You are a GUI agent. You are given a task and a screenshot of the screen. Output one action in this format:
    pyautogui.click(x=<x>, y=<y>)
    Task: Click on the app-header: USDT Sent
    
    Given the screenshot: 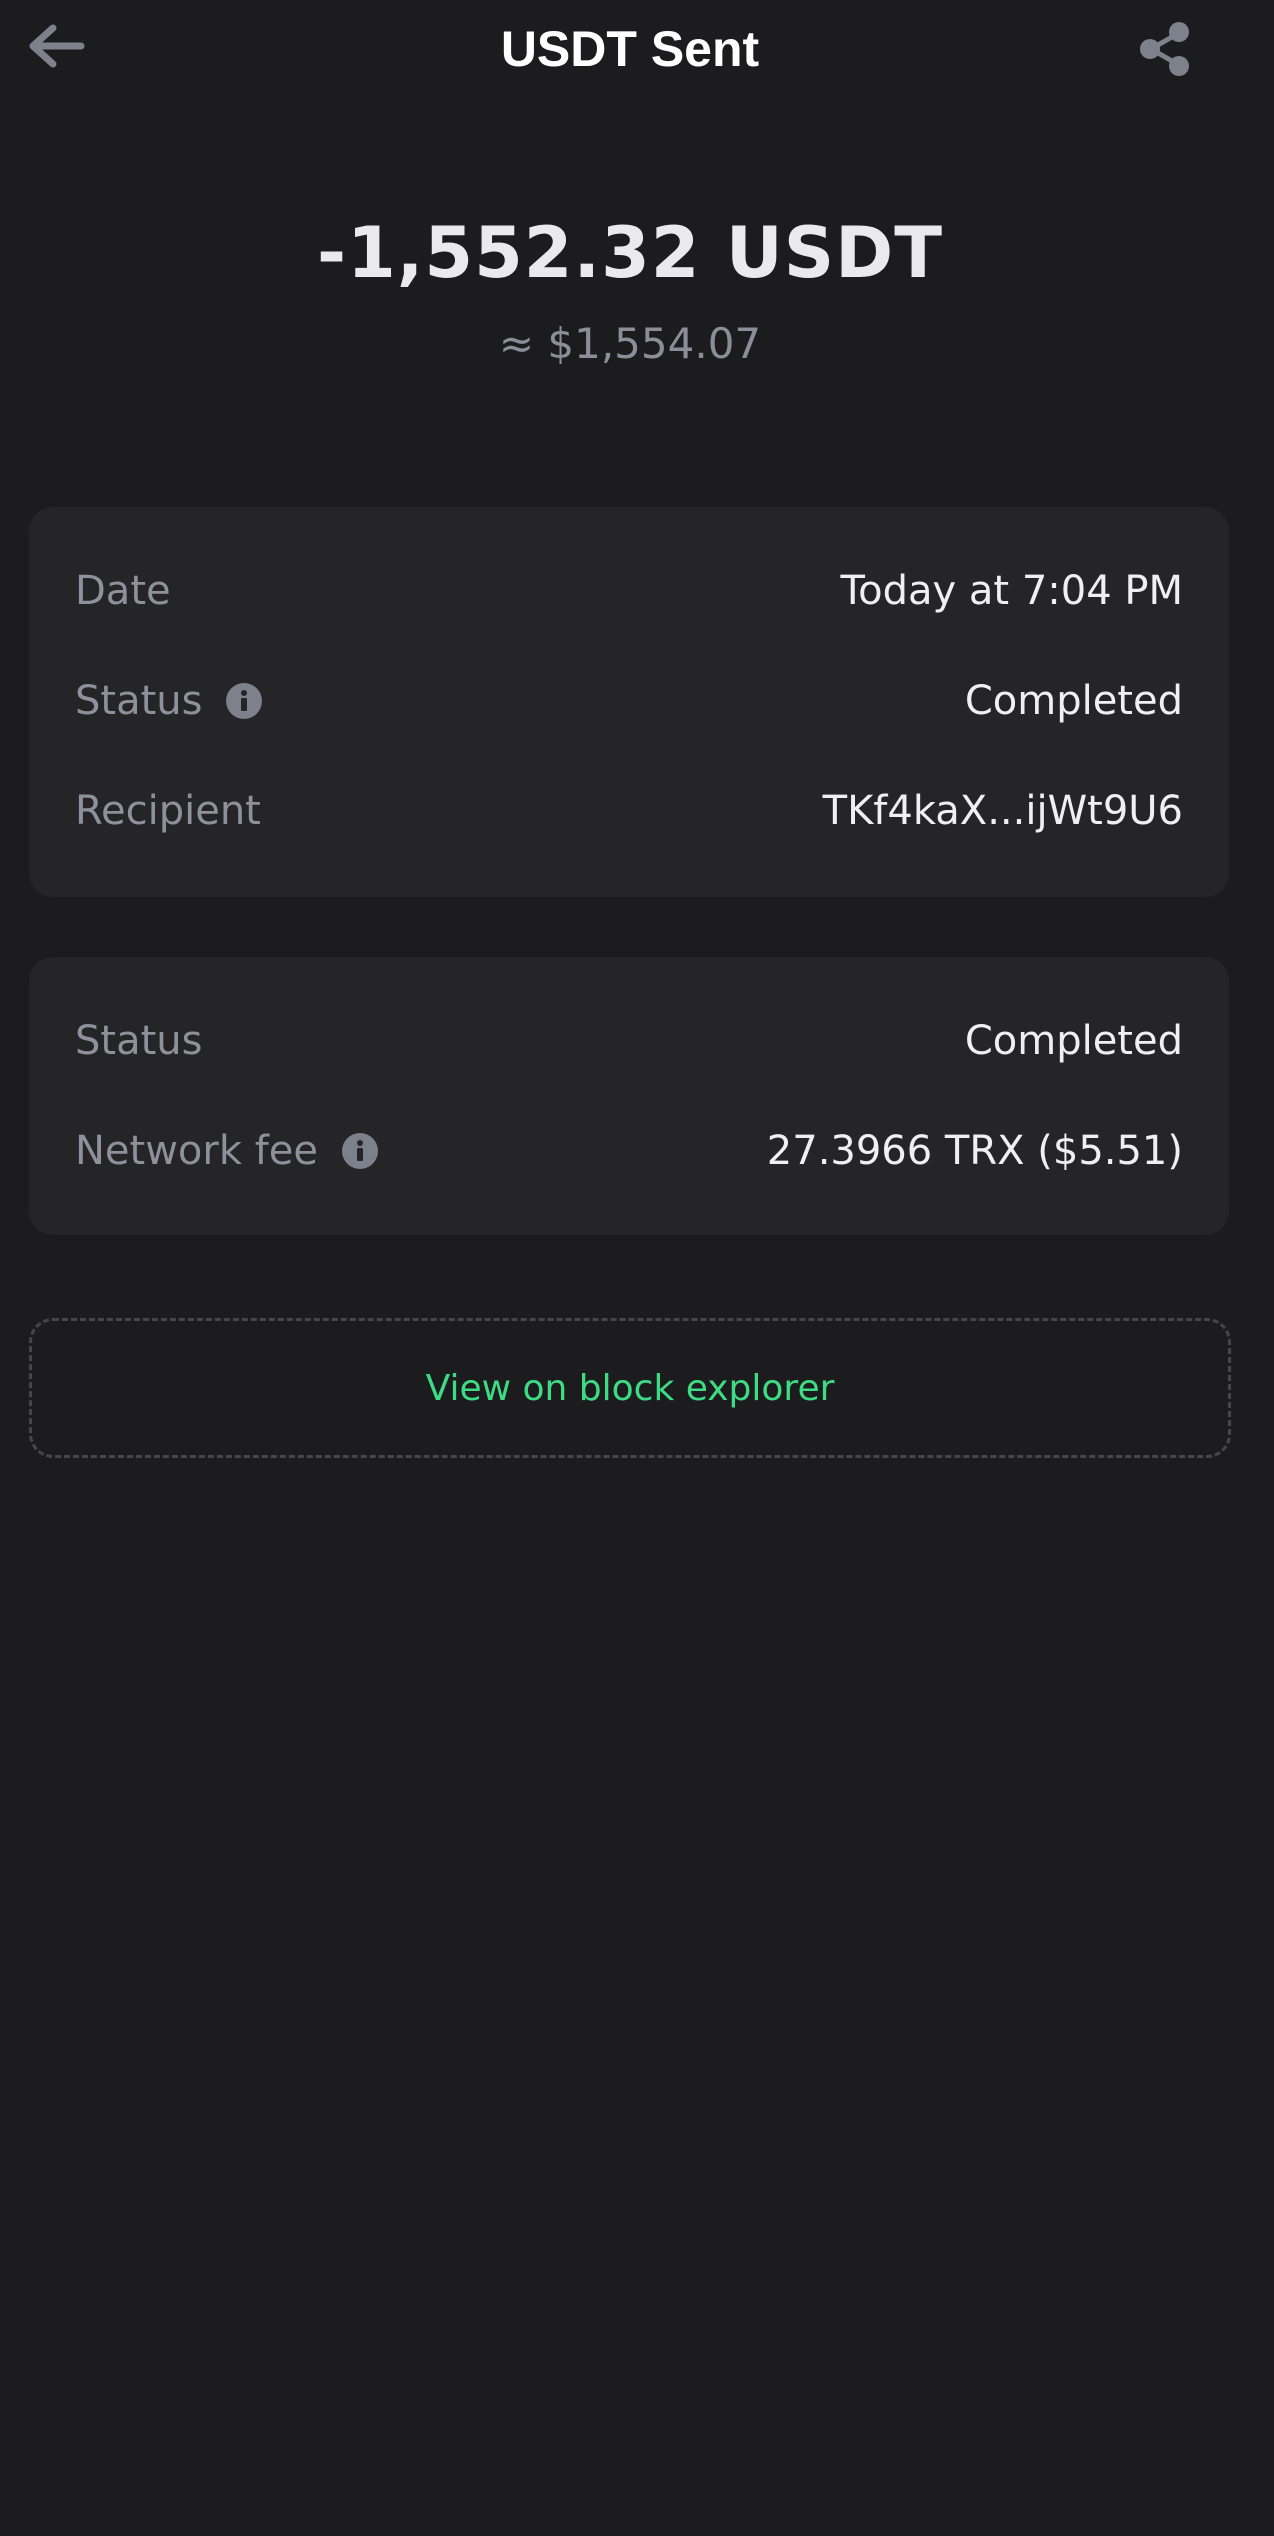 What is the action you would take?
    pyautogui.click(x=637, y=50)
    